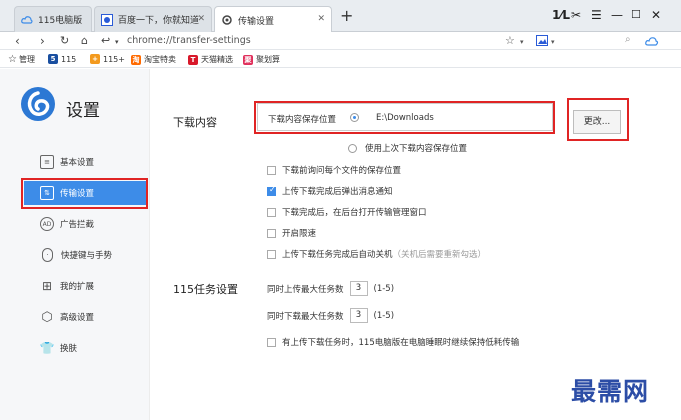  What do you see at coordinates (105, 40) in the screenshot?
I see `undo-icon: ↩` at bounding box center [105, 40].